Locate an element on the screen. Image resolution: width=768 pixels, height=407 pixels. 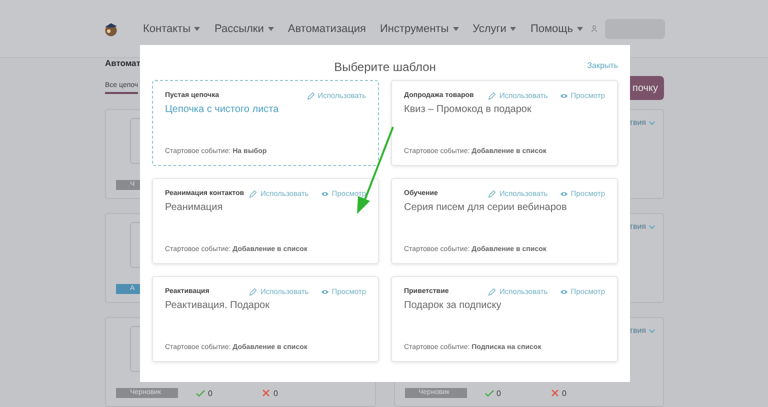
user-icon is located at coordinates (594, 28).